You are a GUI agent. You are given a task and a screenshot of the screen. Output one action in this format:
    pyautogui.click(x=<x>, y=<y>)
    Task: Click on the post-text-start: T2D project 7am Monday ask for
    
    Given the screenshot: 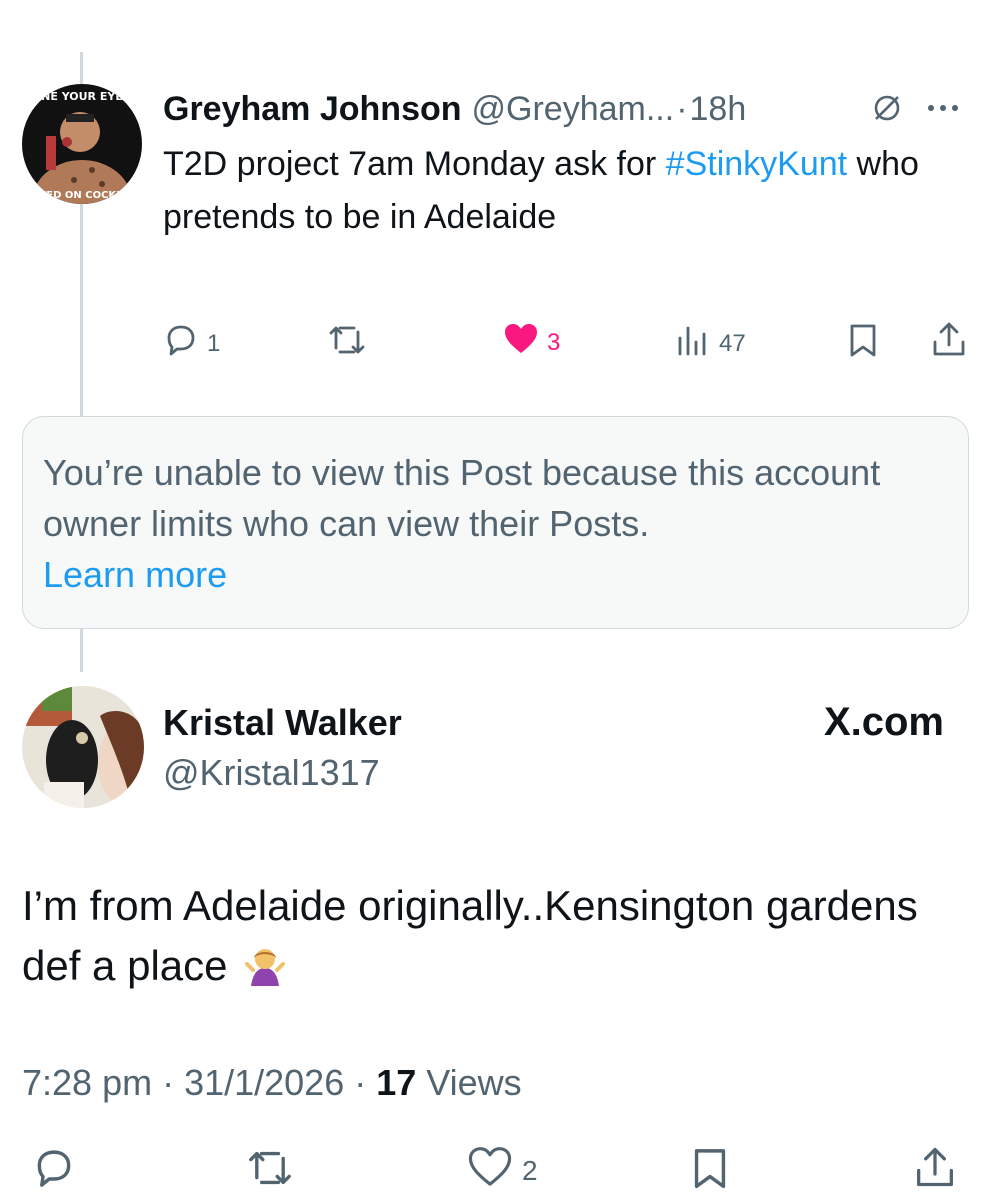 What is the action you would take?
    pyautogui.click(x=414, y=164)
    